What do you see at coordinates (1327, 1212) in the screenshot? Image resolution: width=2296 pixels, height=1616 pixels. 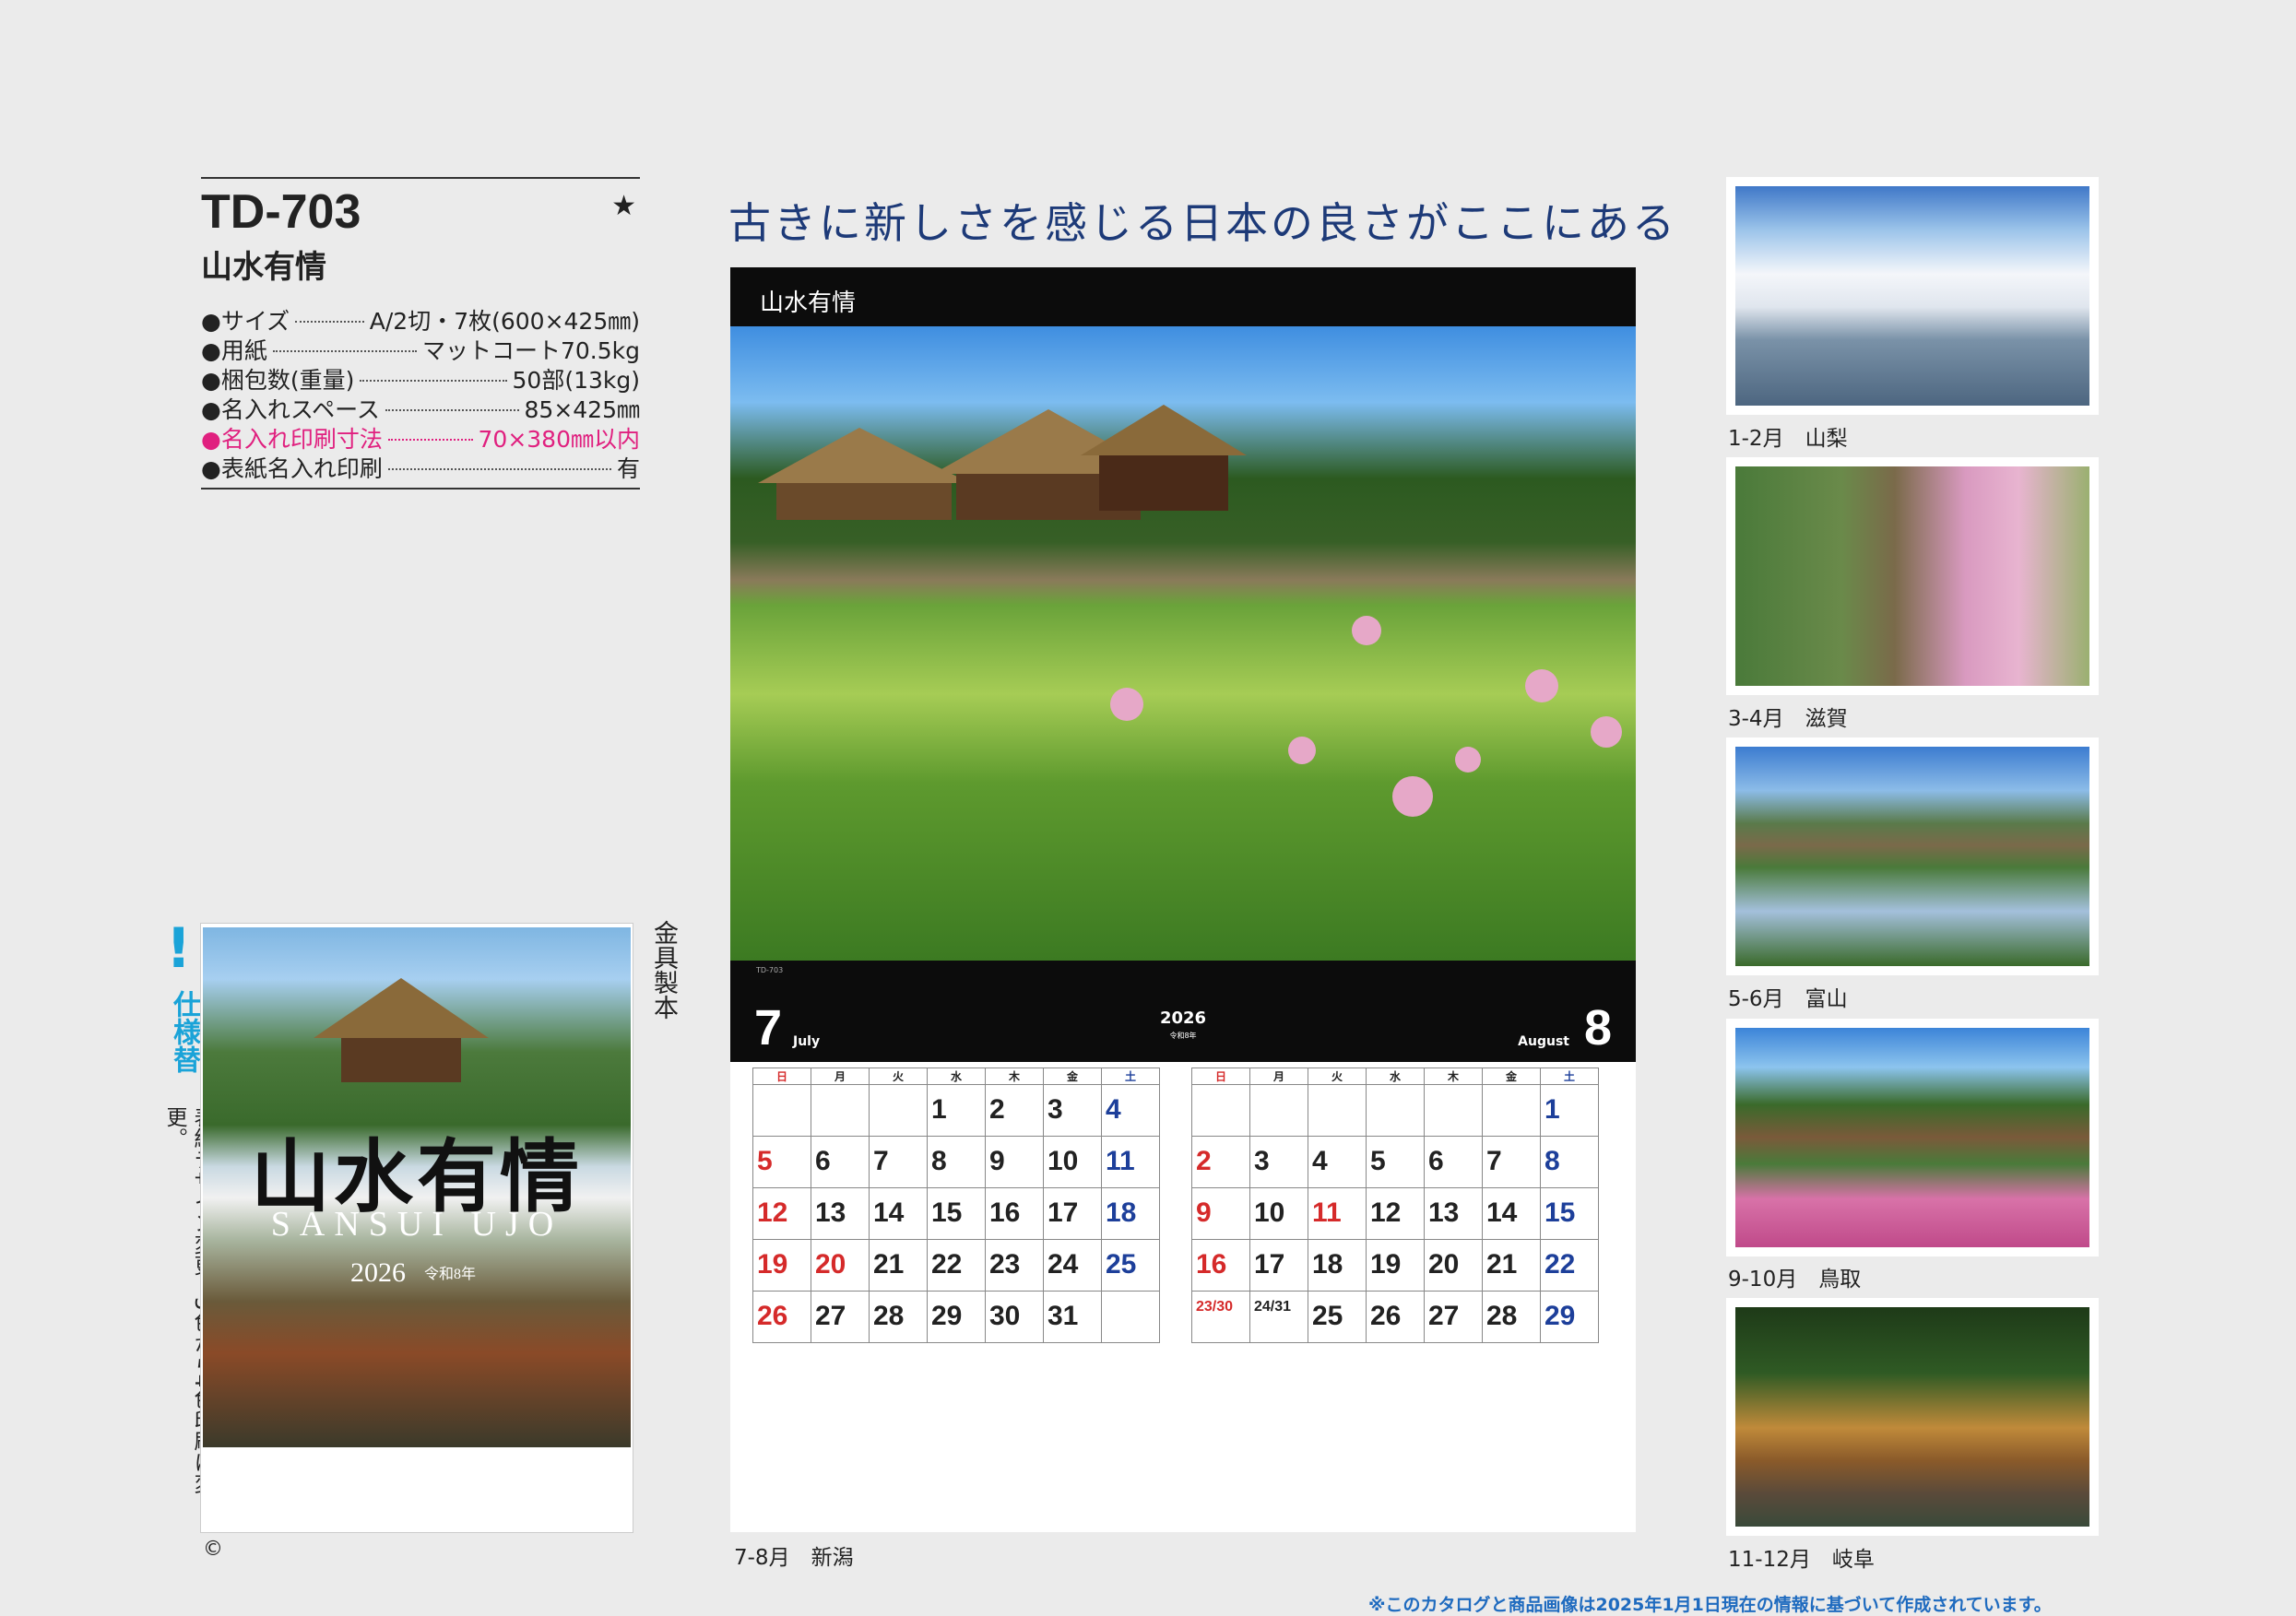 I see `august-day-number: 11` at bounding box center [1327, 1212].